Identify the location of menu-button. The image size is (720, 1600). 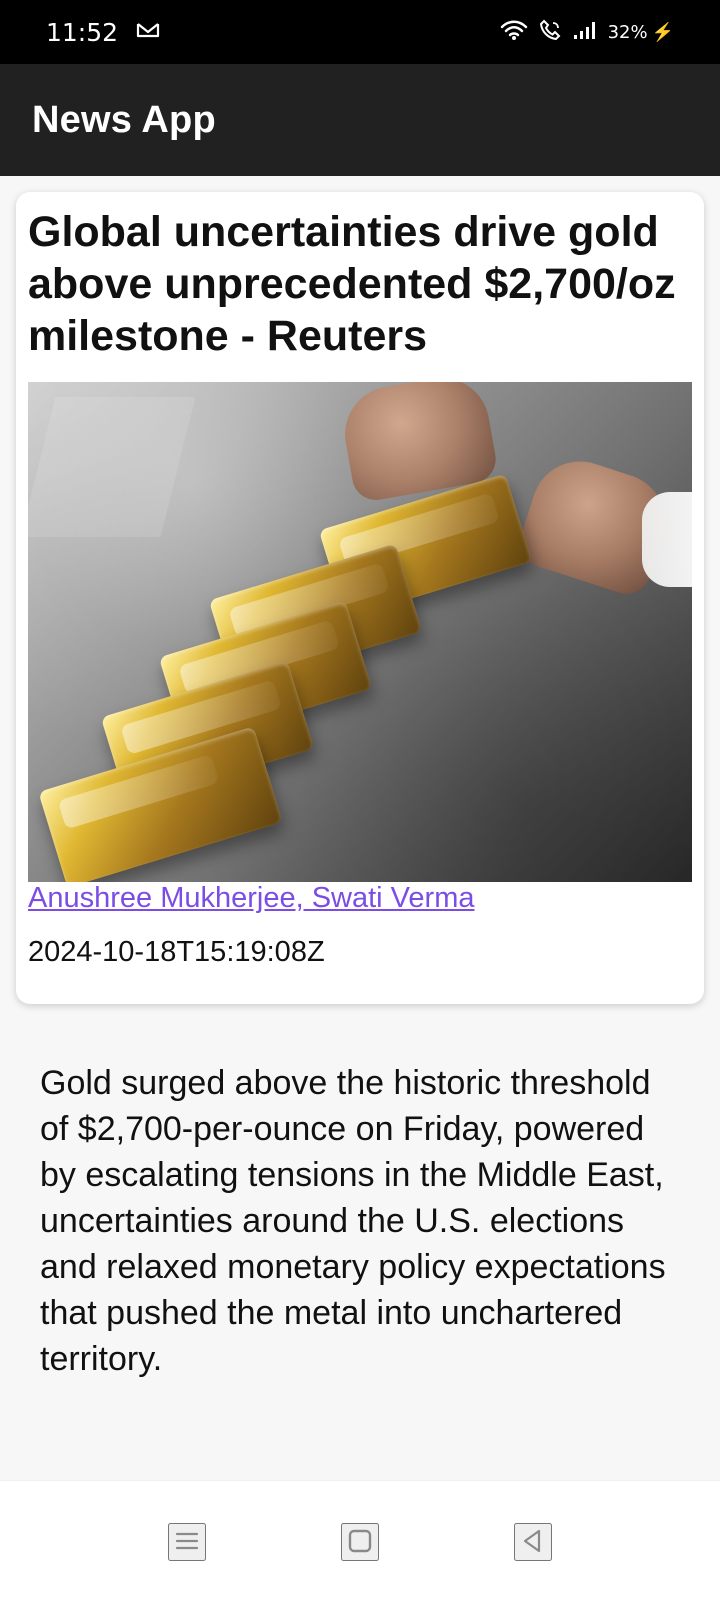
(187, 1542).